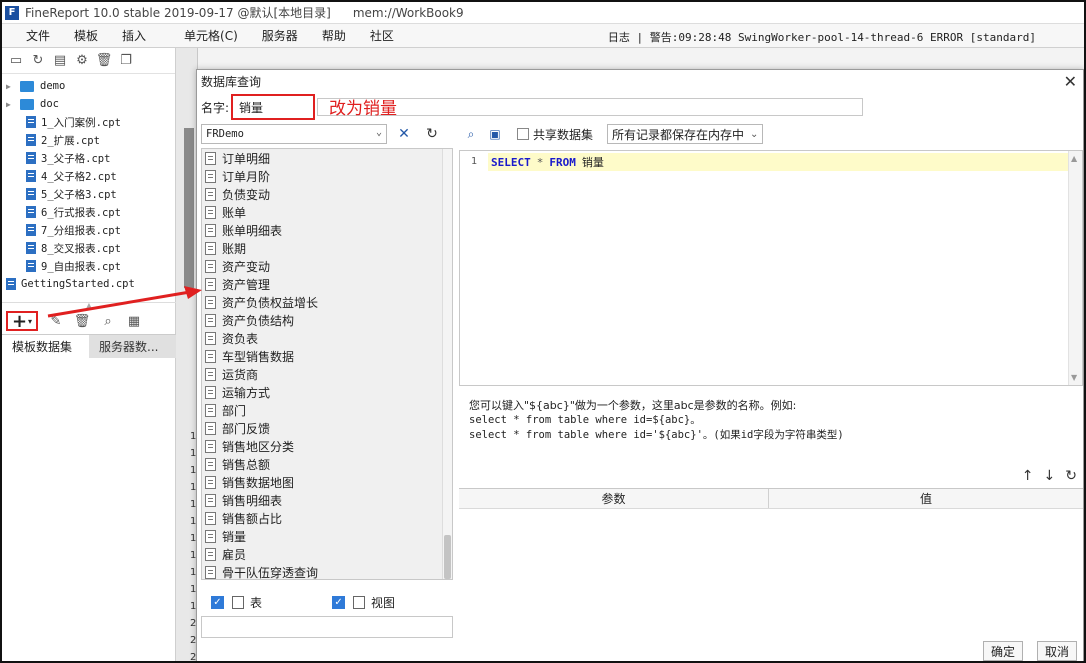 The width and height of the screenshot is (1086, 663). Describe the element at coordinates (1074, 377) in the screenshot. I see `scroll-down-icon: ▼` at that location.